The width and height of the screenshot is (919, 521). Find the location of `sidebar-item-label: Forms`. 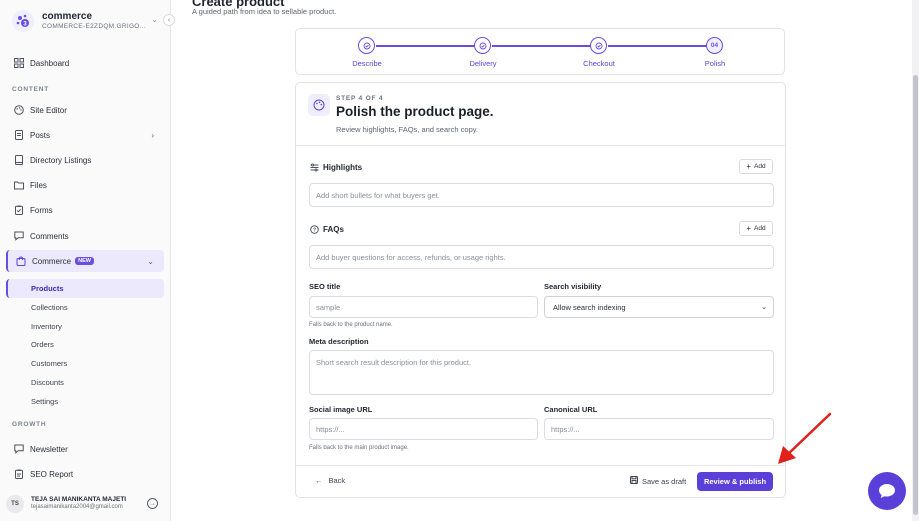

sidebar-item-label: Forms is located at coordinates (41, 210).